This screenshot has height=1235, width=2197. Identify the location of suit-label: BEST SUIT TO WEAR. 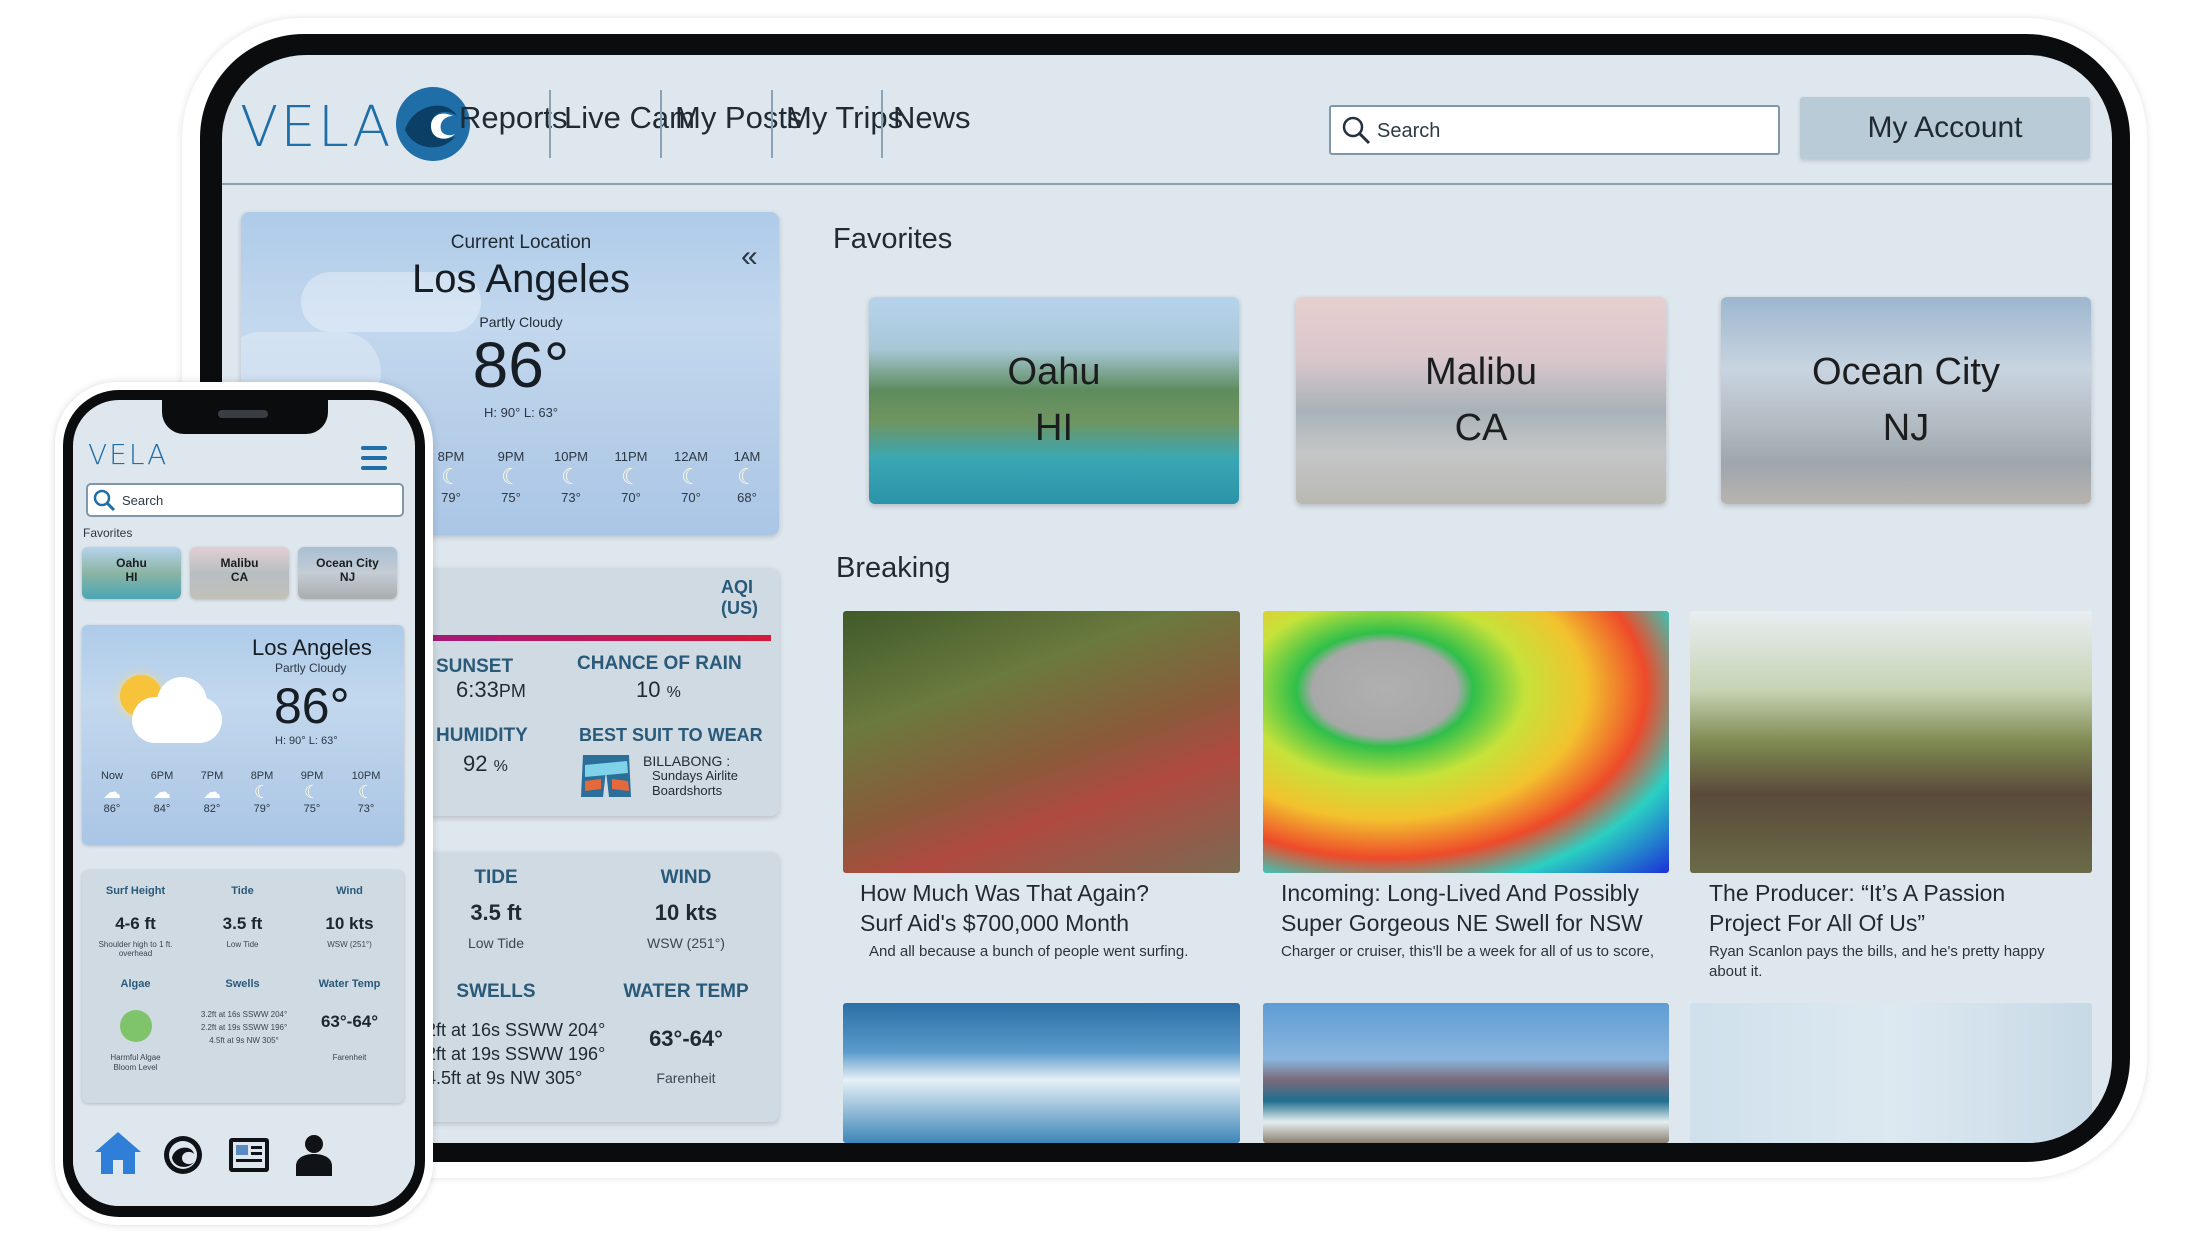
(671, 735).